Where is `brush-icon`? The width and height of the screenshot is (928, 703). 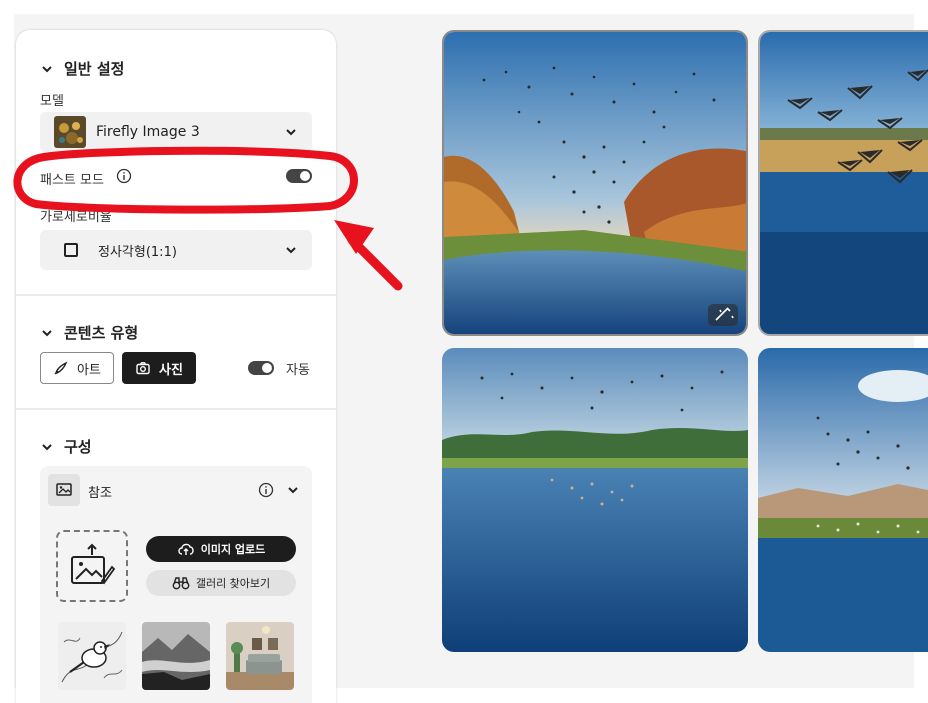
brush-icon is located at coordinates (61, 368).